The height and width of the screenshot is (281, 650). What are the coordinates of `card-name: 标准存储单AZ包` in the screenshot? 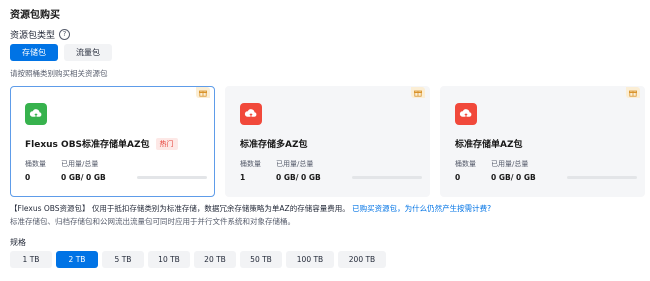 It's located at (489, 143).